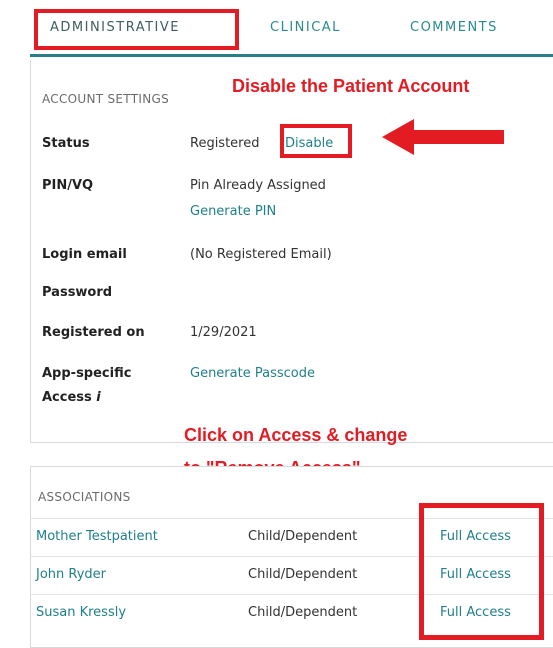 The width and height of the screenshot is (553, 648). What do you see at coordinates (93, 332) in the screenshot?
I see `registered-on-label: Registered on` at bounding box center [93, 332].